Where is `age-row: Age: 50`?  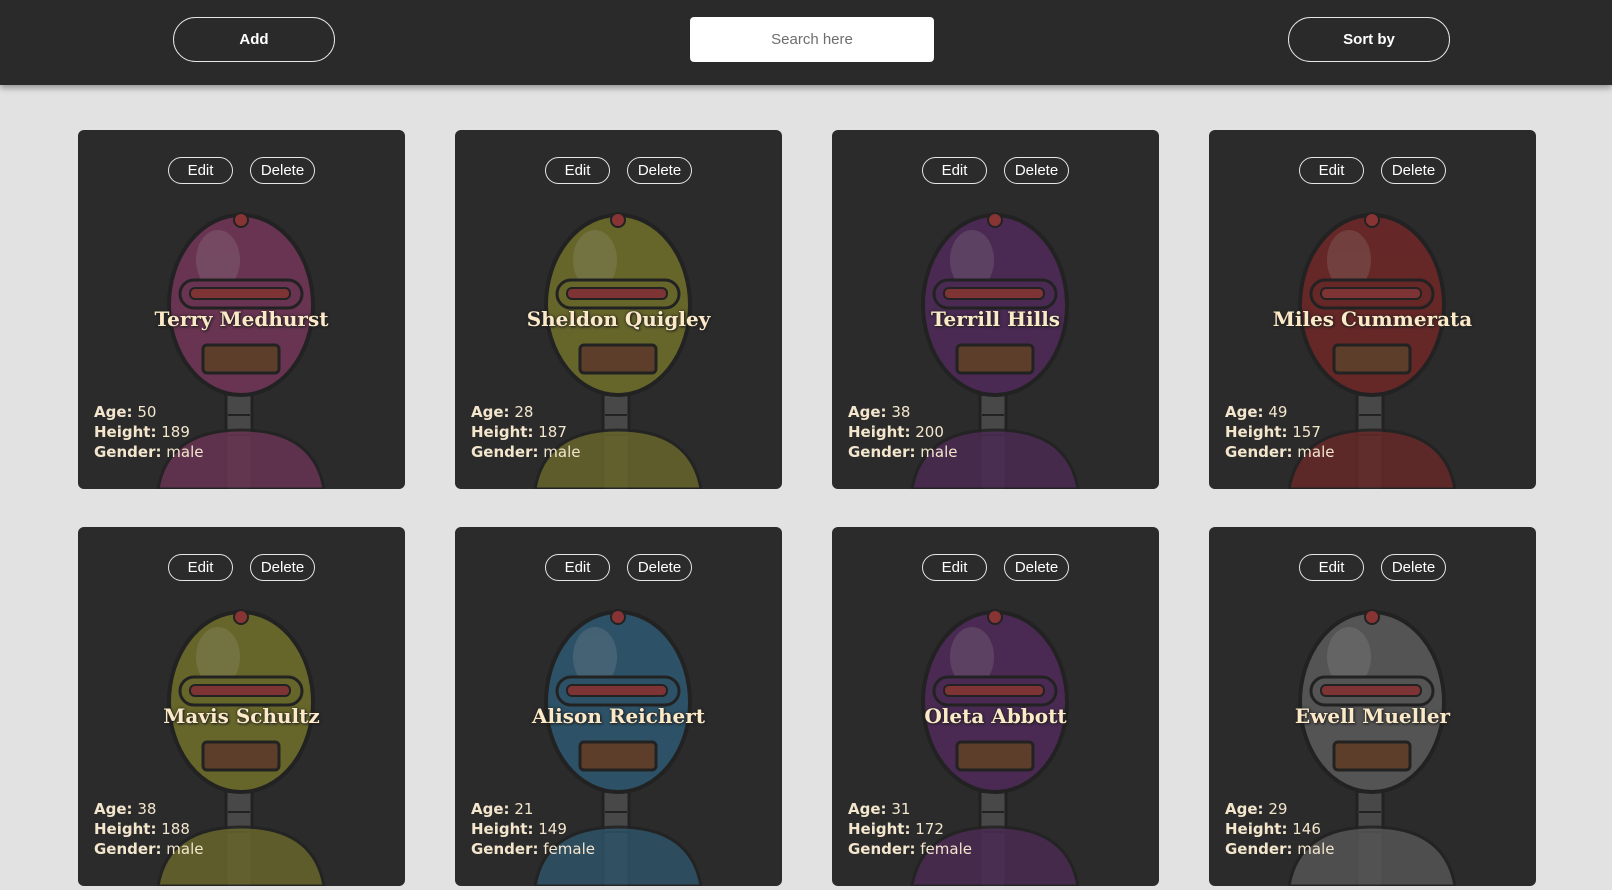 age-row: Age: 50 is located at coordinates (148, 412).